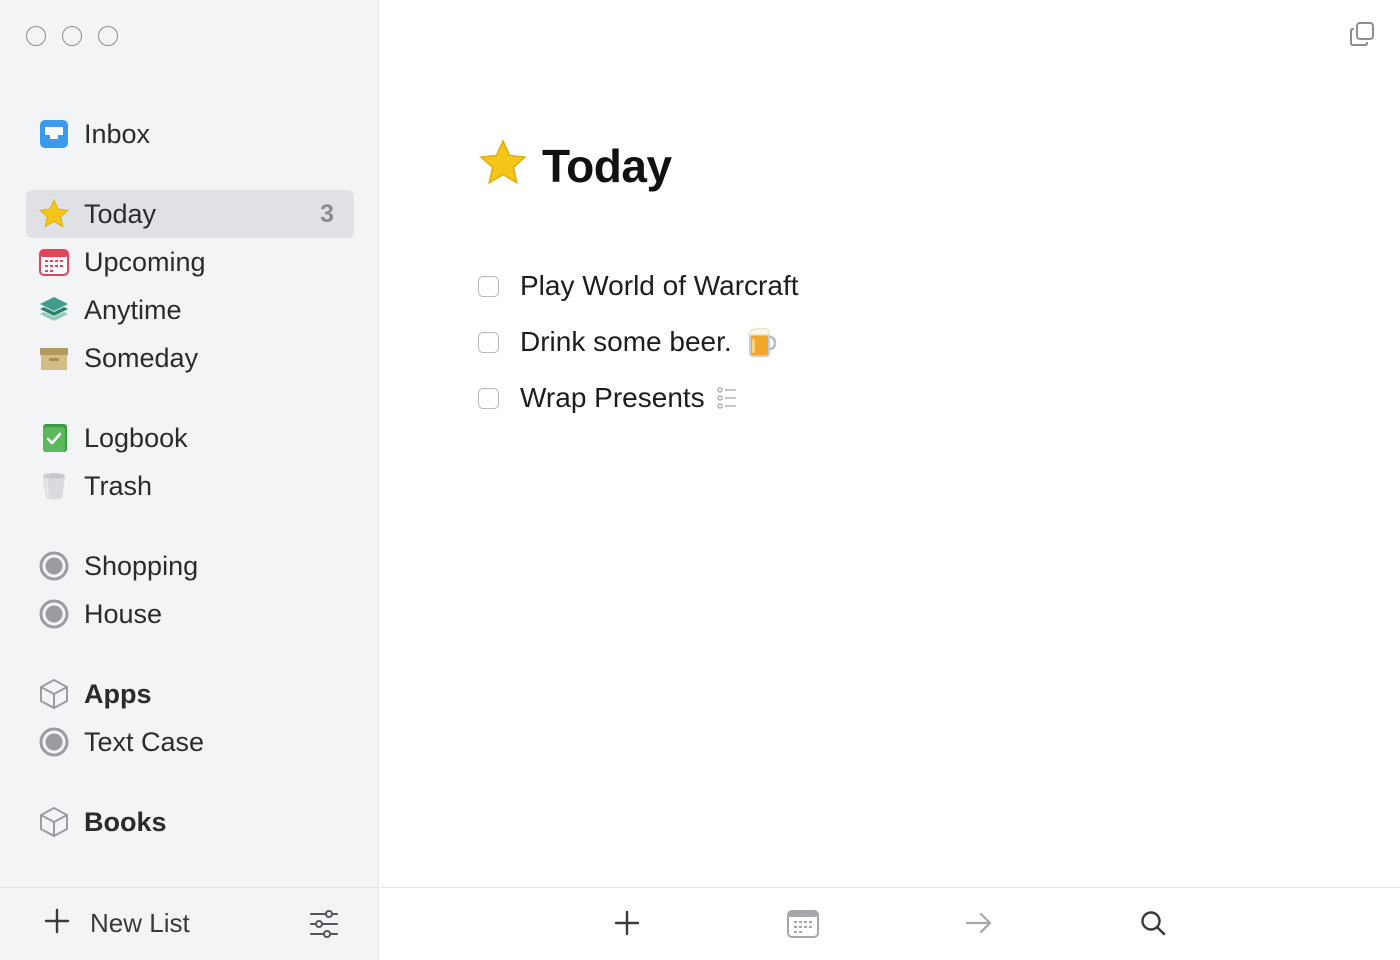  What do you see at coordinates (55, 310) in the screenshot?
I see `layers-icon` at bounding box center [55, 310].